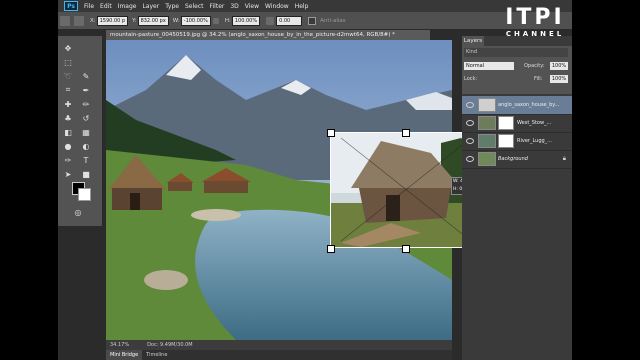 Image resolution: width=640 pixels, height=360 pixels. What do you see at coordinates (68, 62) in the screenshot?
I see `marquee-tool-icon: ⬚` at bounding box center [68, 62].